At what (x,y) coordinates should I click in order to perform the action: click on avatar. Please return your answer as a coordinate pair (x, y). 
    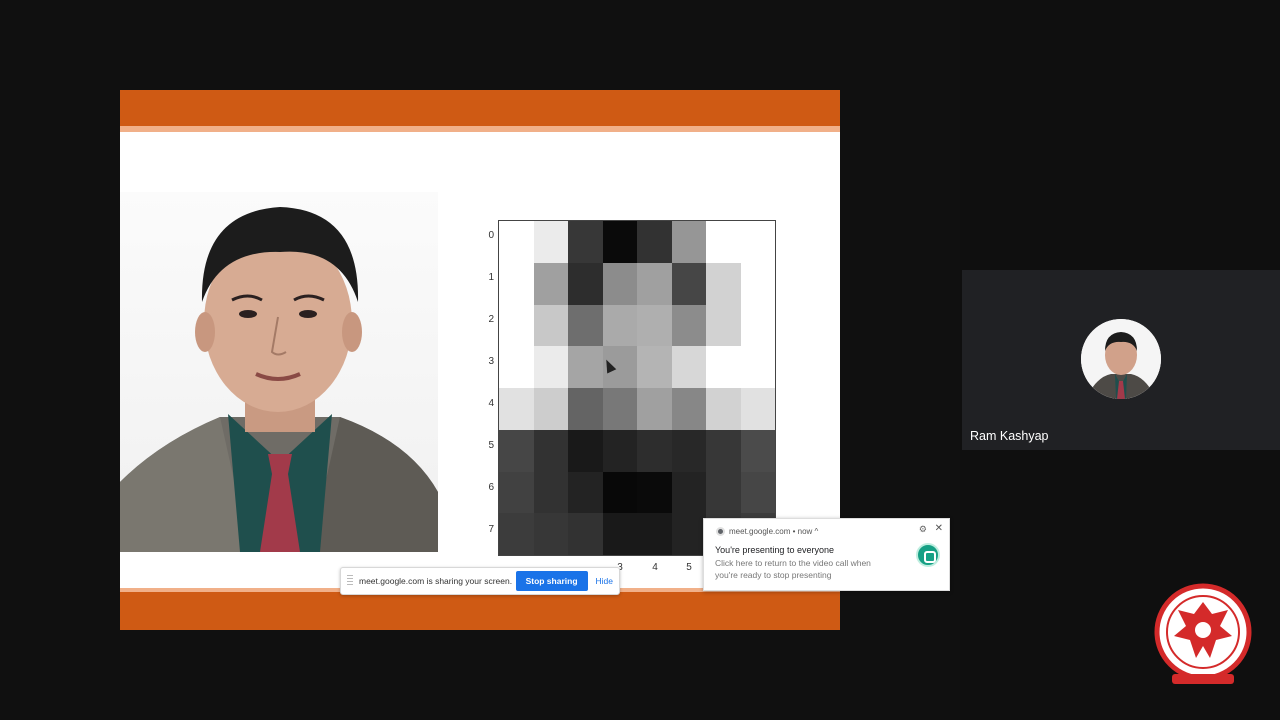
    Looking at the image, I should click on (1121, 359).